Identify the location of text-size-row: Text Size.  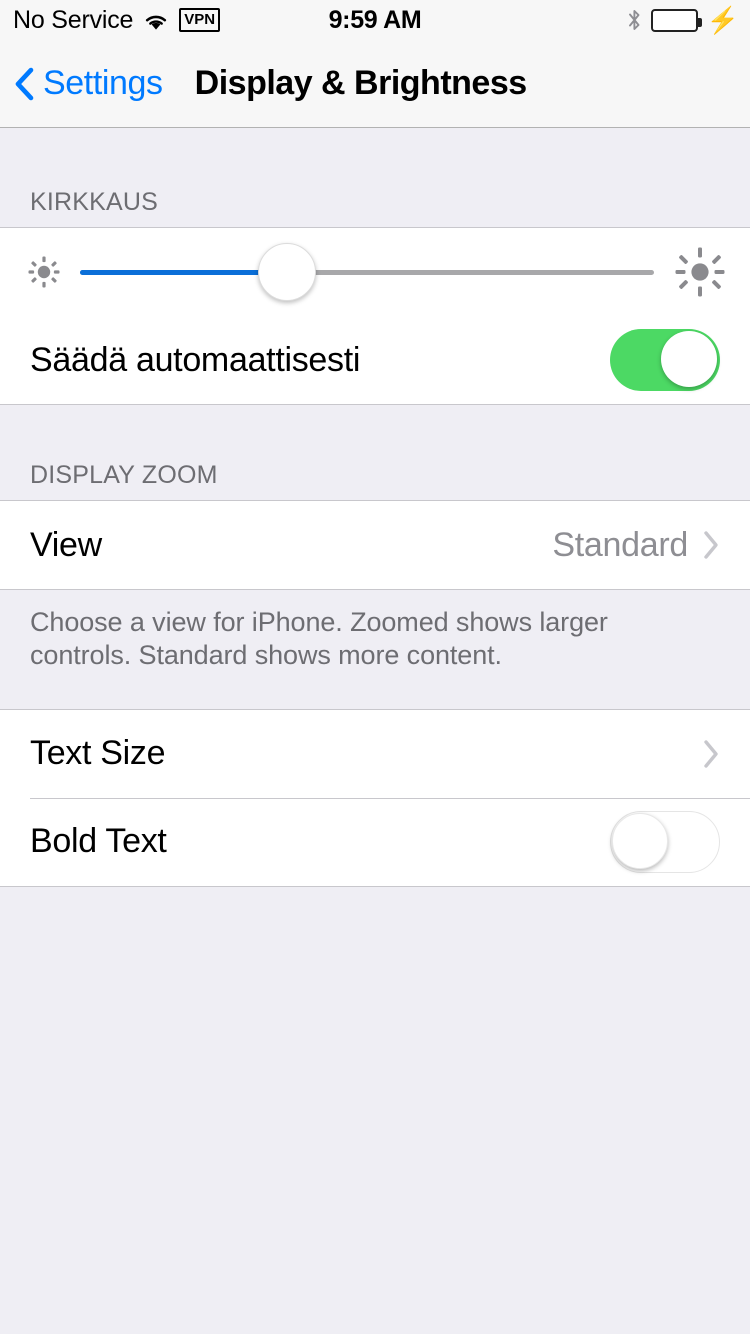
(375, 753).